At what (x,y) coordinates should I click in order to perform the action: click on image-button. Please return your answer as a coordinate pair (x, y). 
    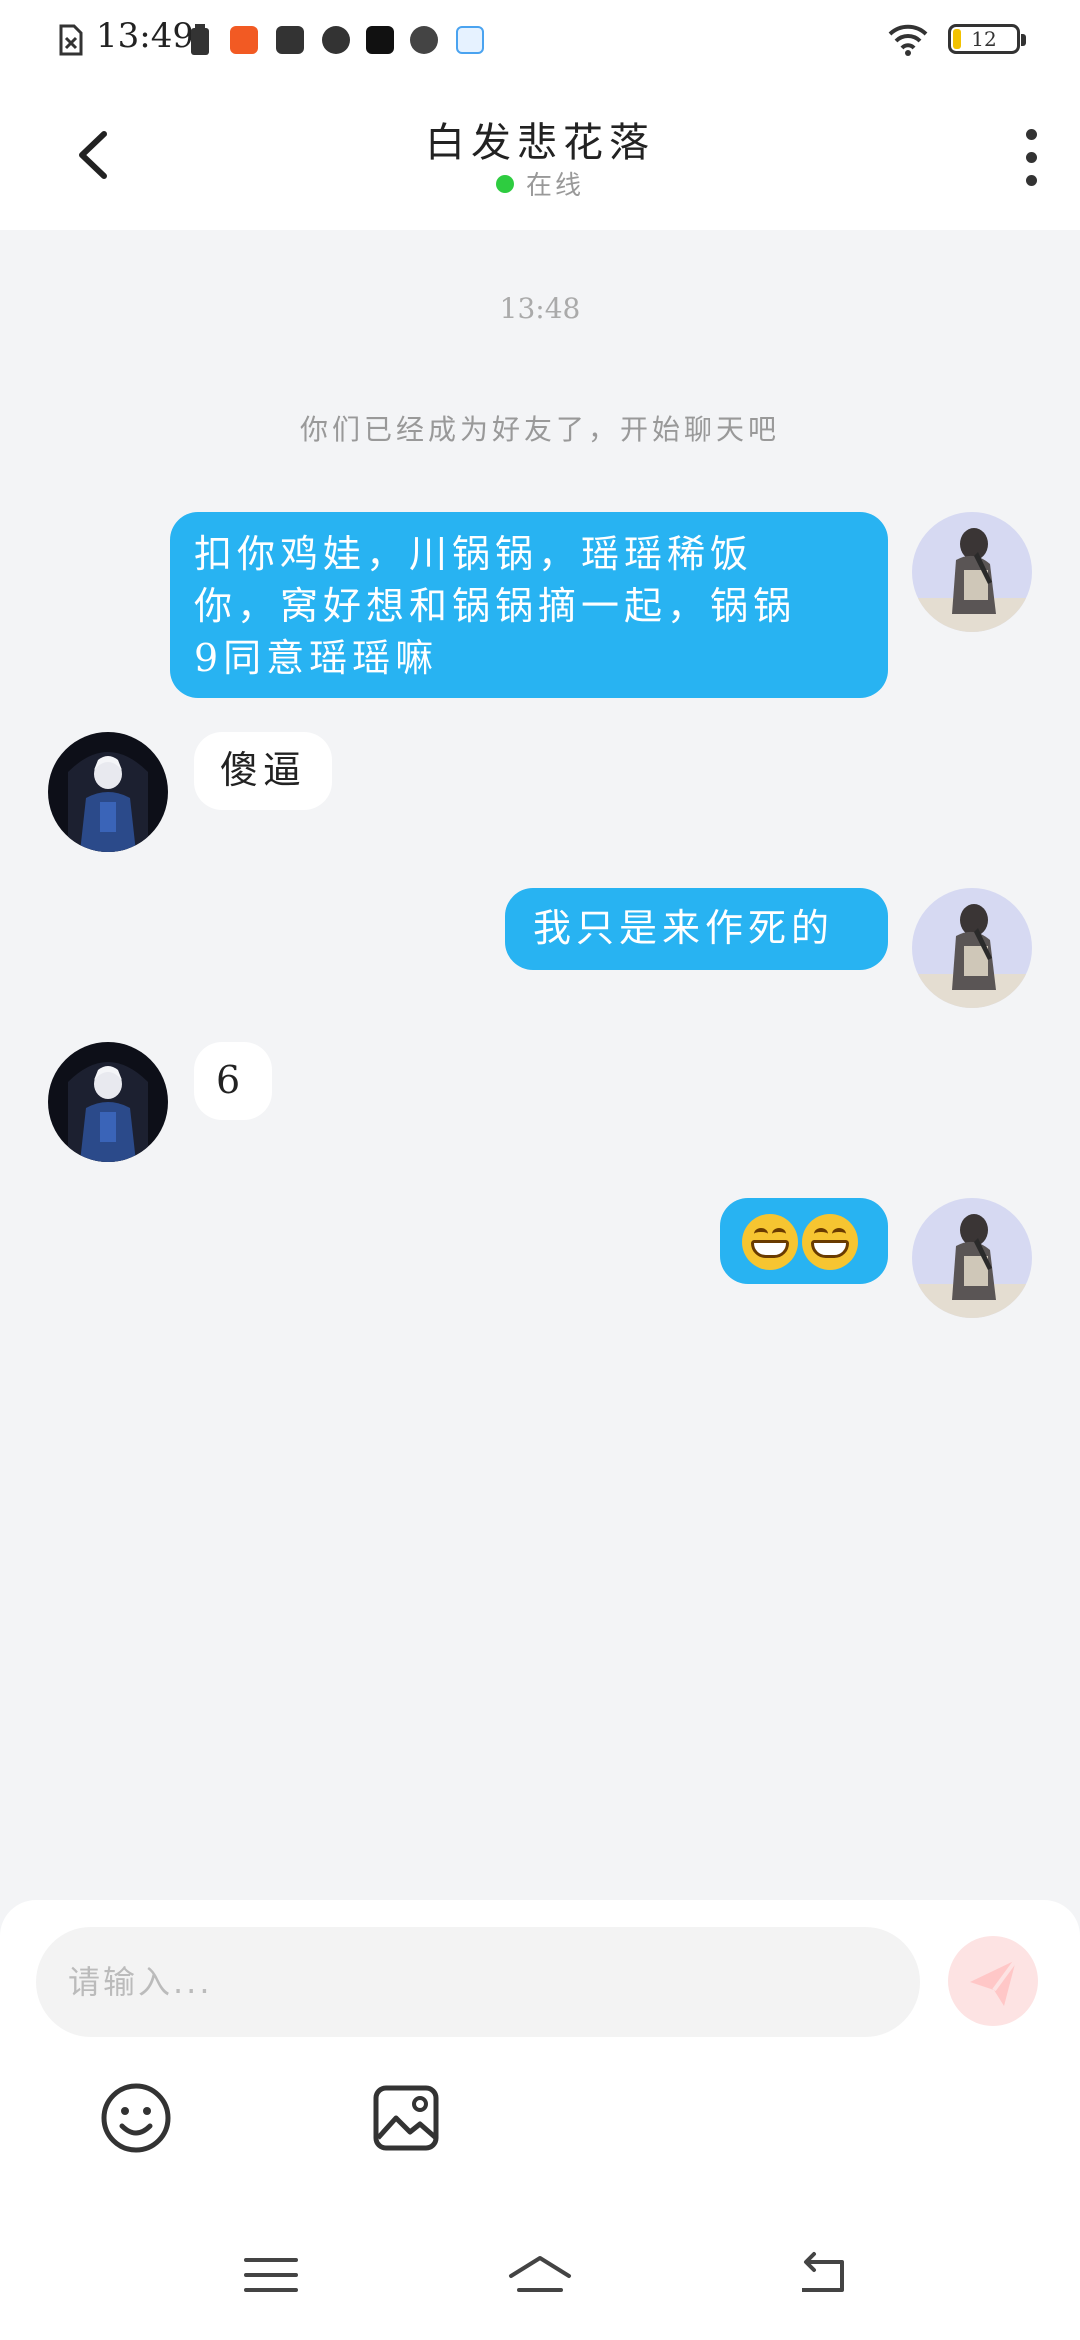
    Looking at the image, I should click on (406, 2118).